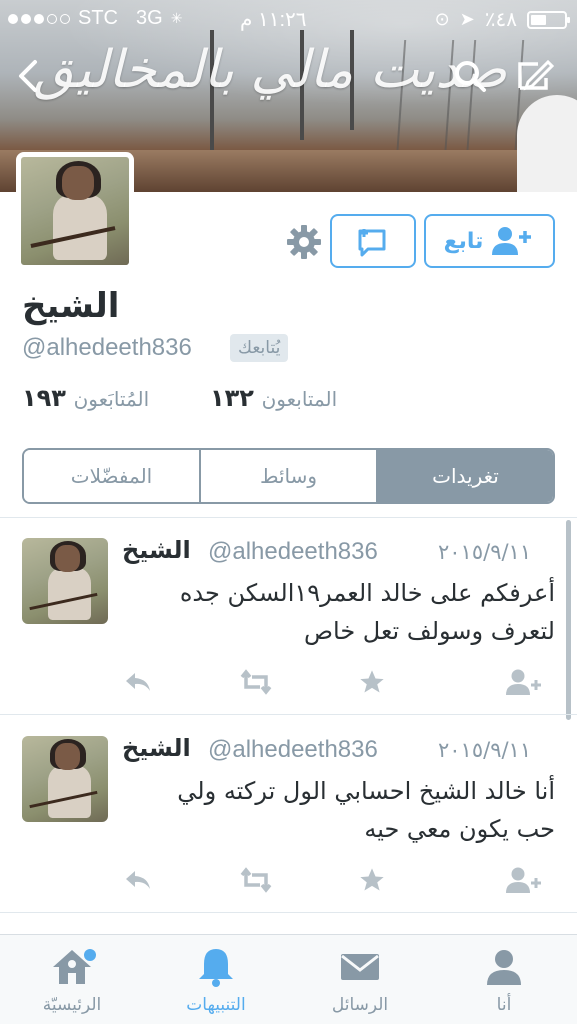  Describe the element at coordinates (75, 211) in the screenshot. I see `profile-avatar` at that location.